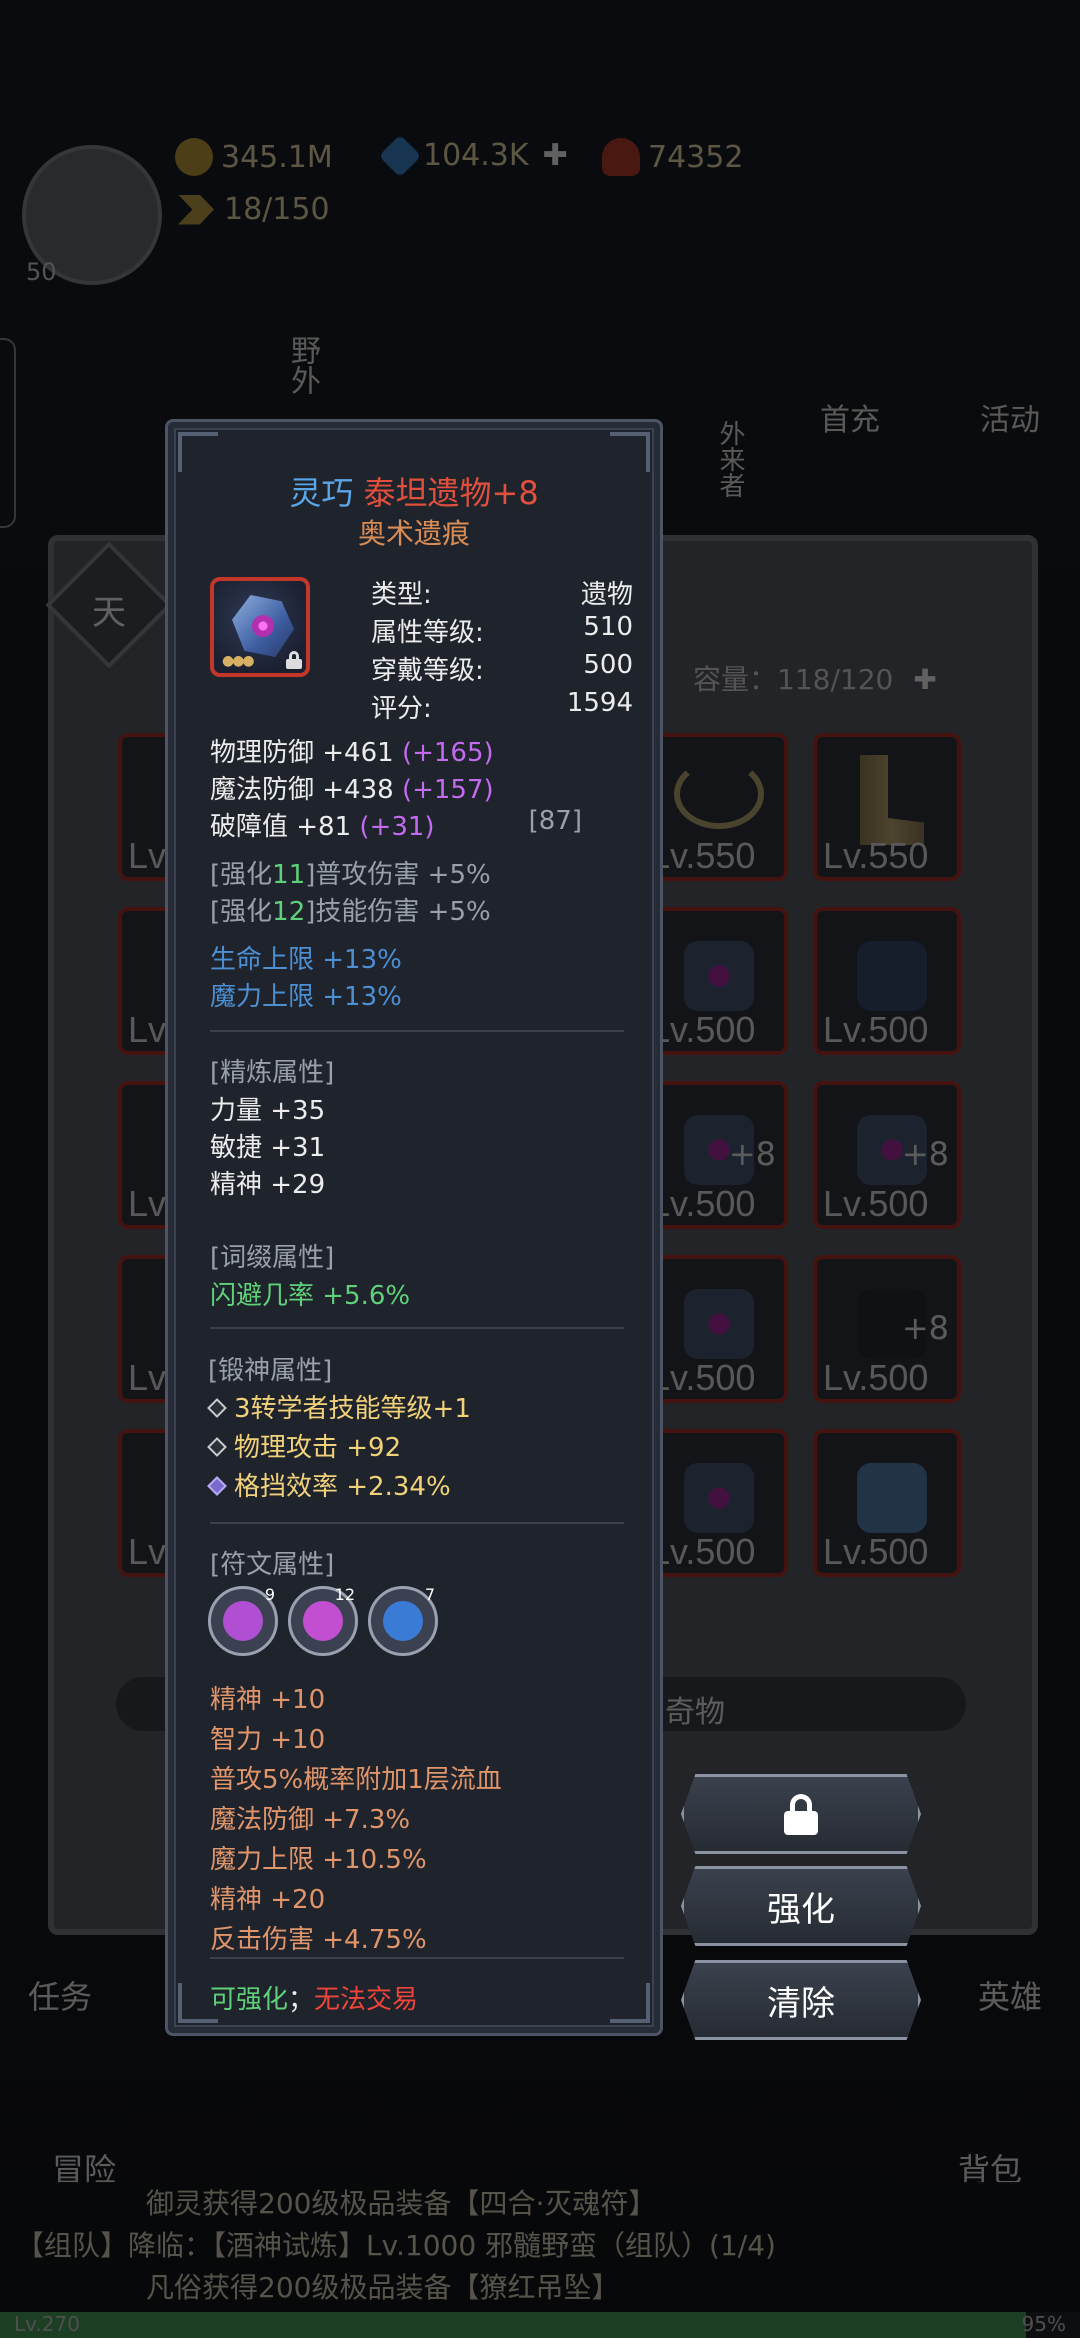 This screenshot has height=2338, width=1080. I want to click on set-bonus-stat: 生命上限 +13%, so click(306, 960).